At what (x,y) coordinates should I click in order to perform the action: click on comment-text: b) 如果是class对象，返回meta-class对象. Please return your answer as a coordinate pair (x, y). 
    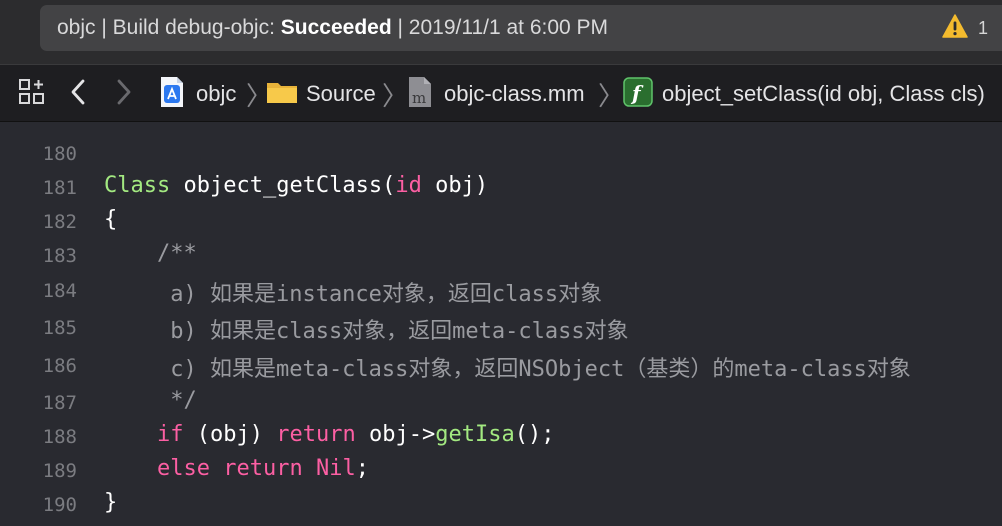
    Looking at the image, I should click on (366, 331).